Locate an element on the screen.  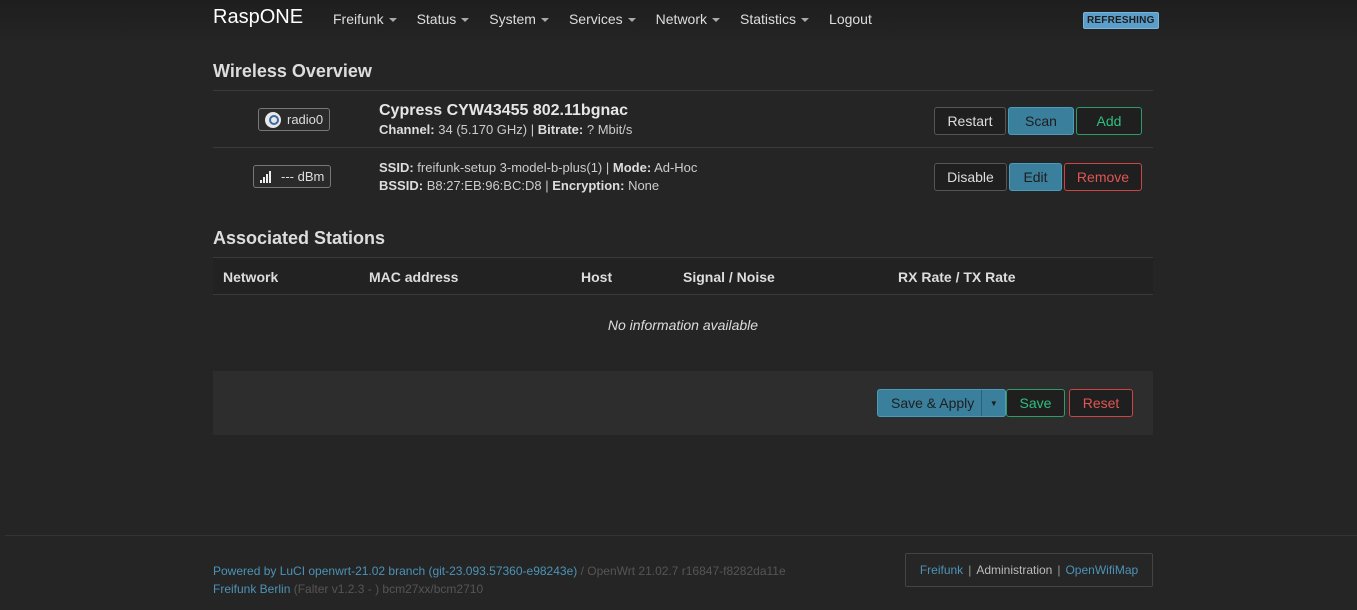
menu-services: Services is located at coordinates (602, 19).